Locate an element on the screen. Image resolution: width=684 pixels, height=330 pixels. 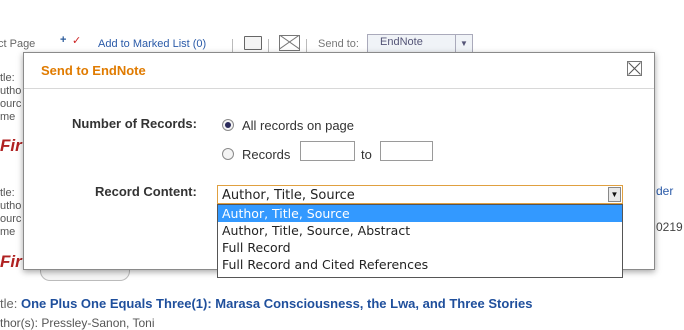
checkmark-icon: ✓ is located at coordinates (77, 41).